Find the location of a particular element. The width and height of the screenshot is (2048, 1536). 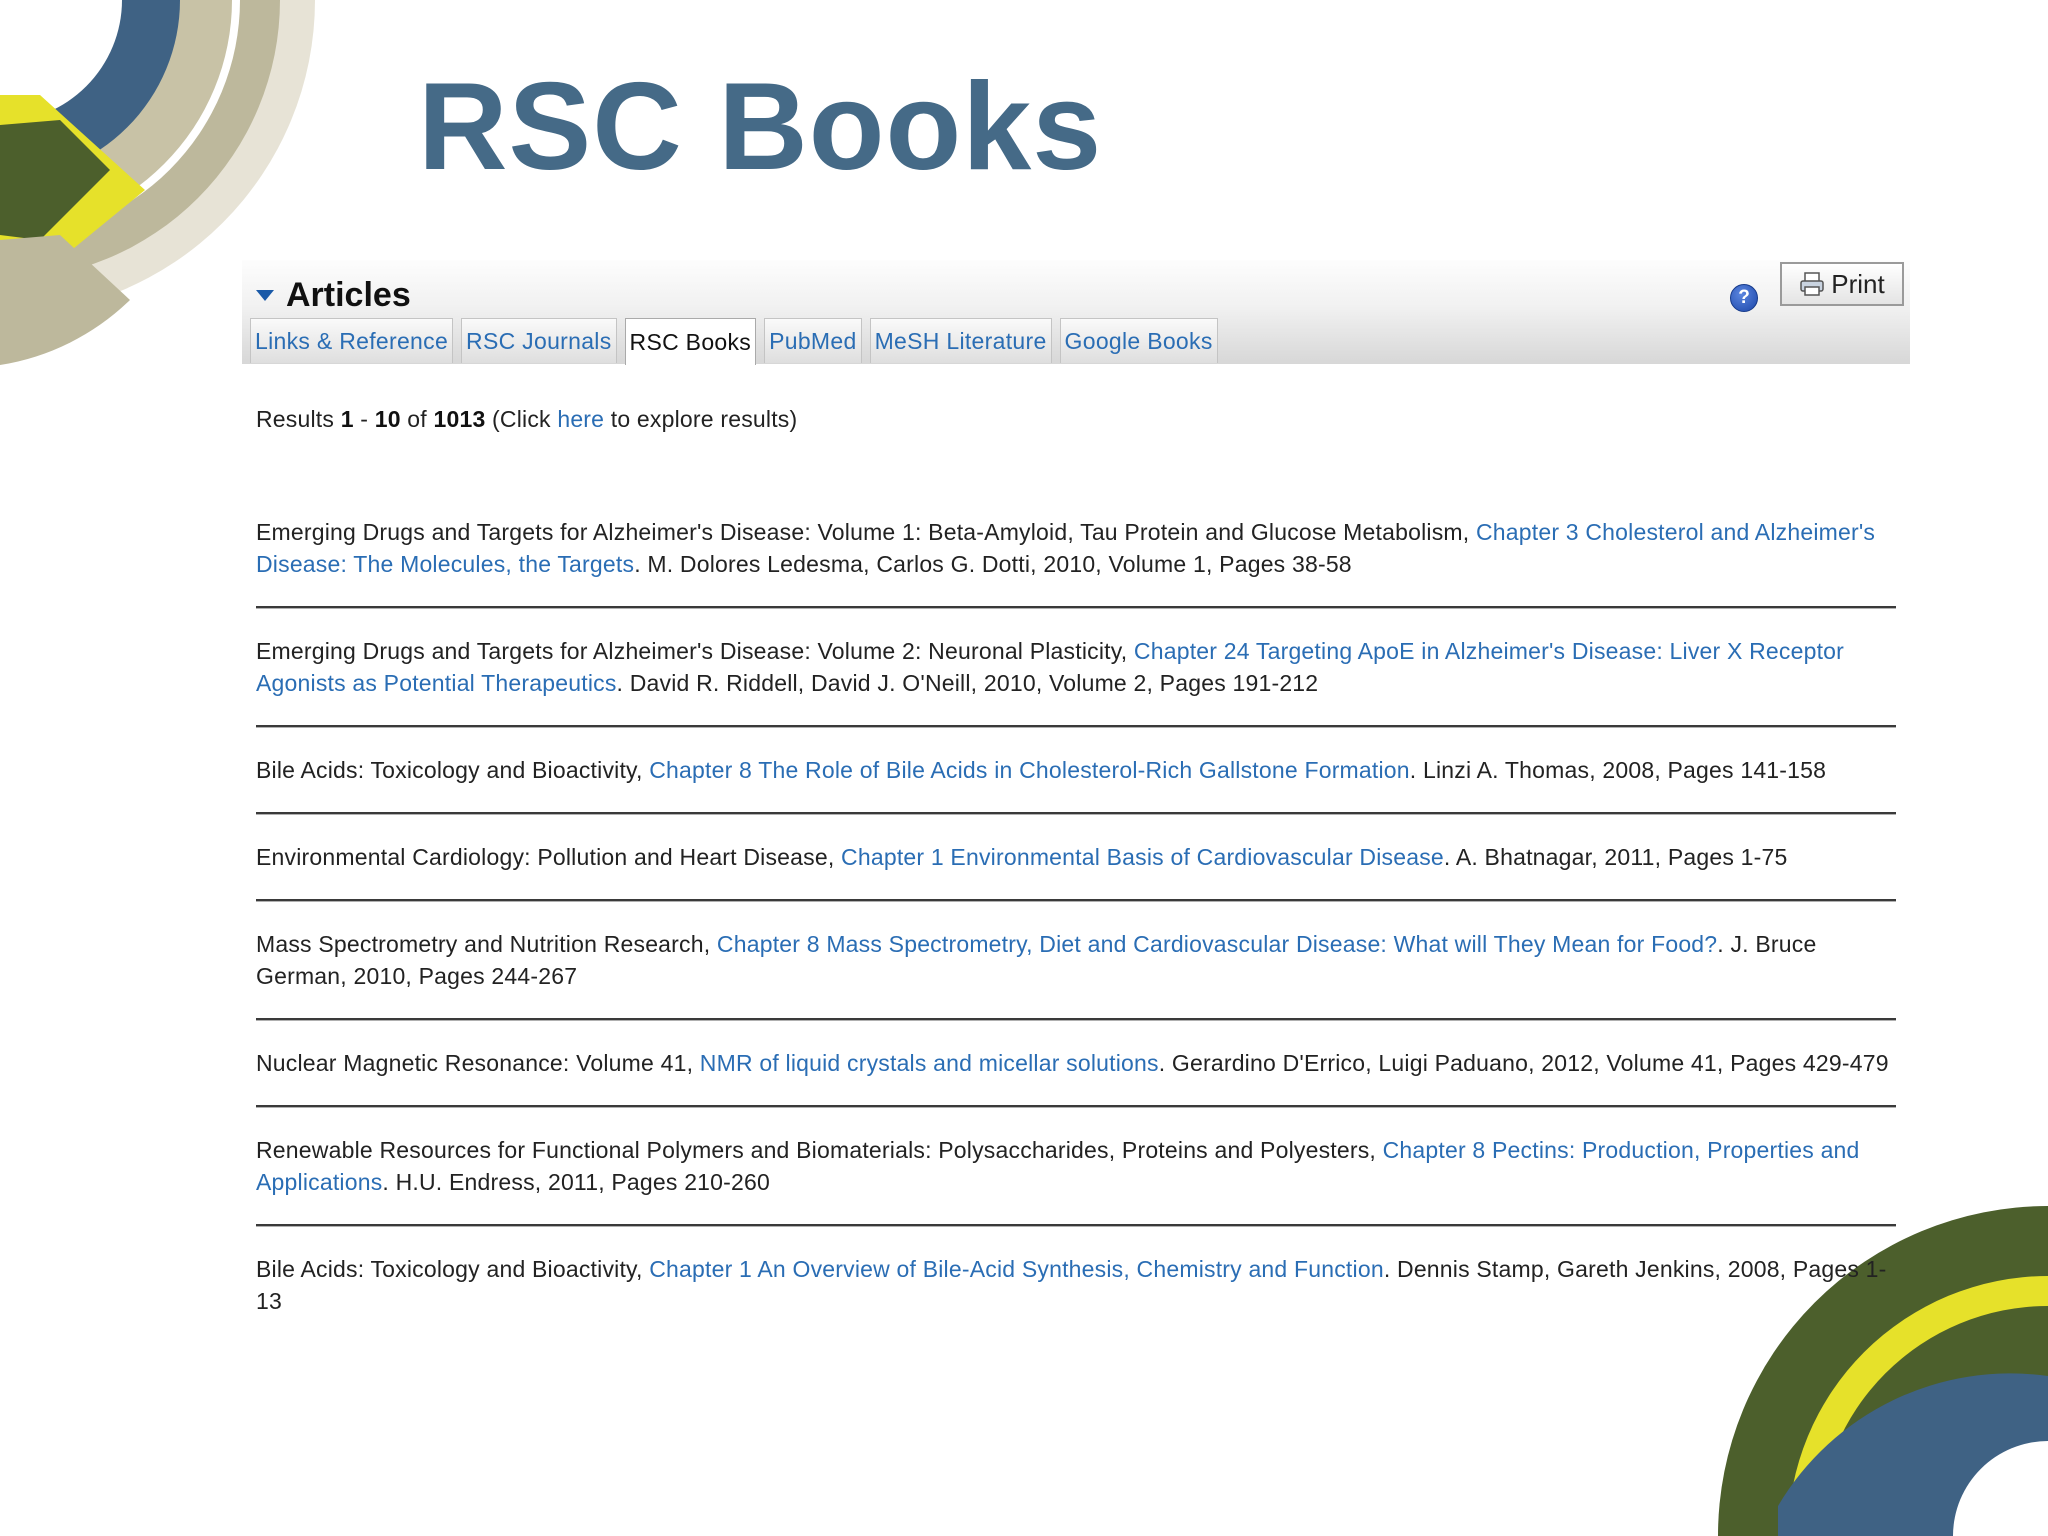

printer-icon is located at coordinates (1812, 284).